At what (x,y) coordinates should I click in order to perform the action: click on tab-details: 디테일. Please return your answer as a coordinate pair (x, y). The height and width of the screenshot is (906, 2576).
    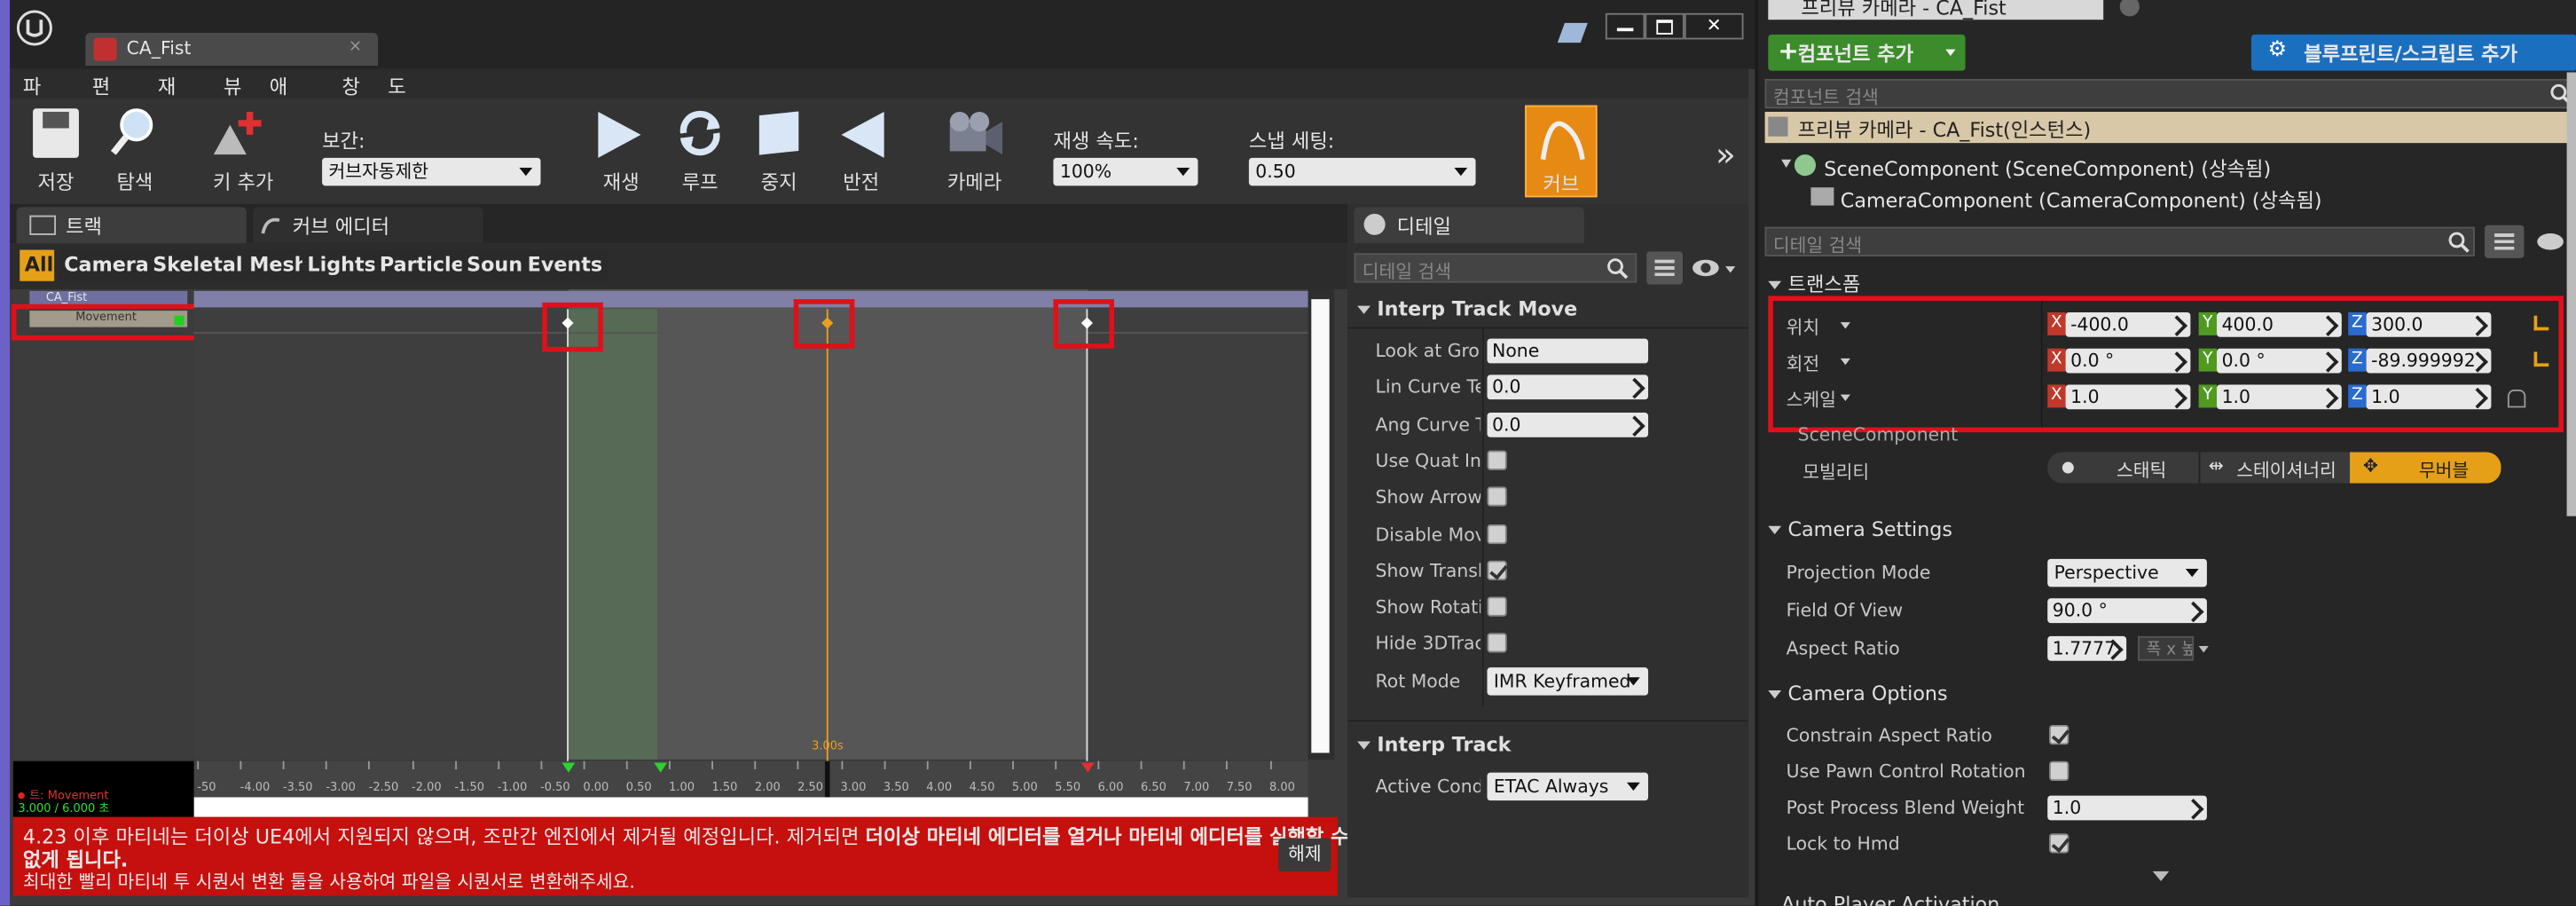
    Looking at the image, I should click on (1469, 225).